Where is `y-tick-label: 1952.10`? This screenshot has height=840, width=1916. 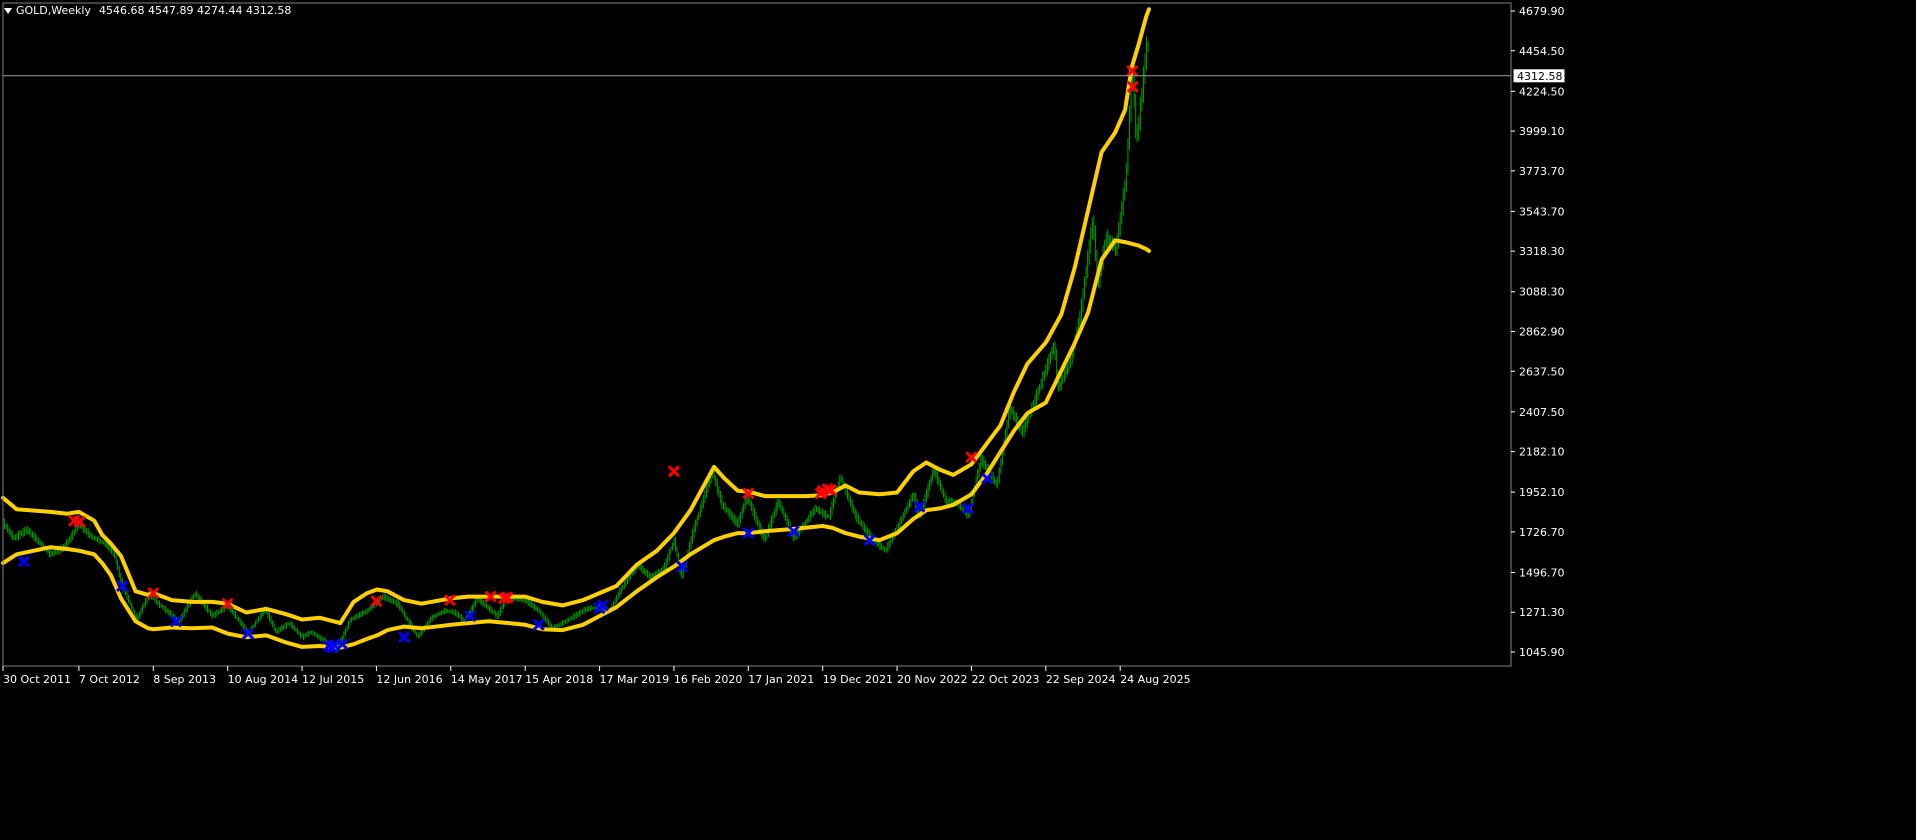
y-tick-label: 1952.10 is located at coordinates (1542, 492).